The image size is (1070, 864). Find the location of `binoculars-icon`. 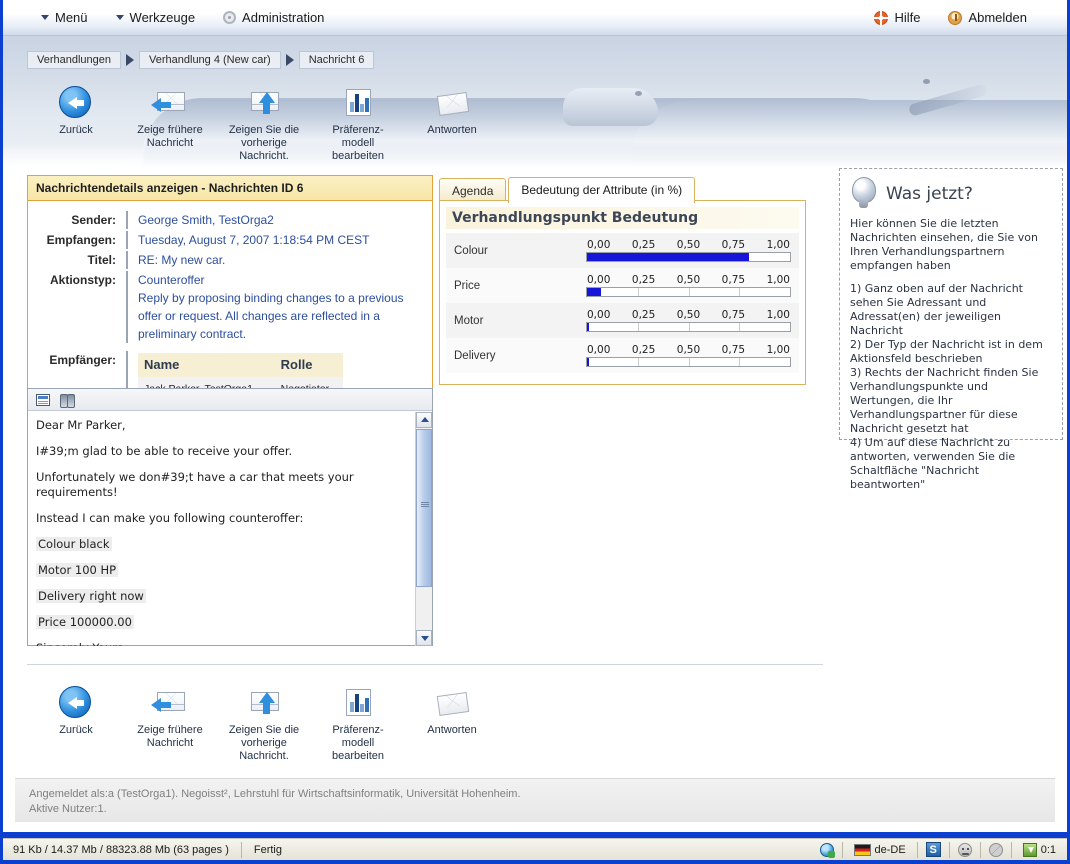

binoculars-icon is located at coordinates (67, 400).